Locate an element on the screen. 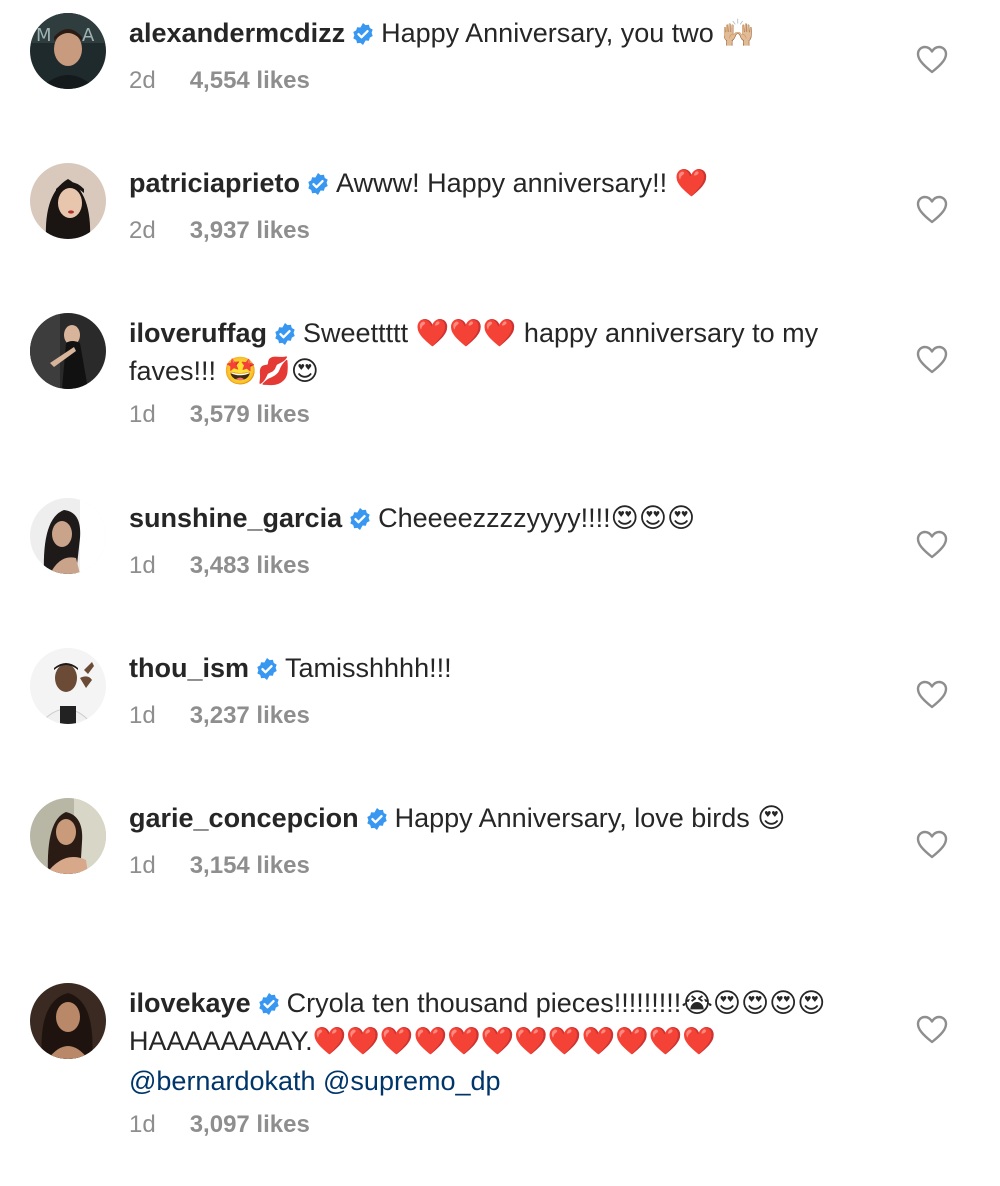 This screenshot has width=1000, height=1186. comment-likes: 3,097 likes is located at coordinates (250, 1124).